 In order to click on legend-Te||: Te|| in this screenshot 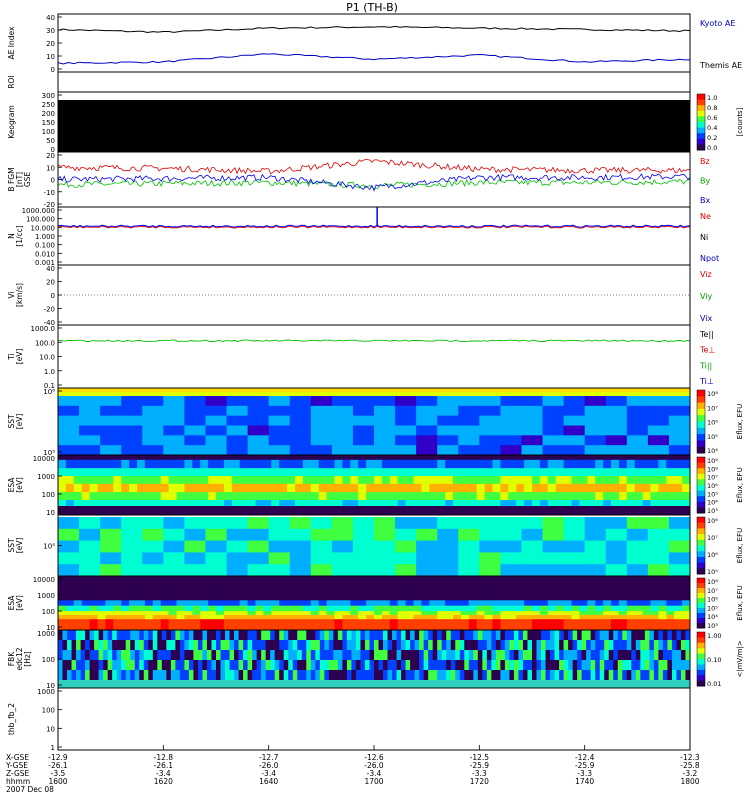, I will do `click(706, 334)`.